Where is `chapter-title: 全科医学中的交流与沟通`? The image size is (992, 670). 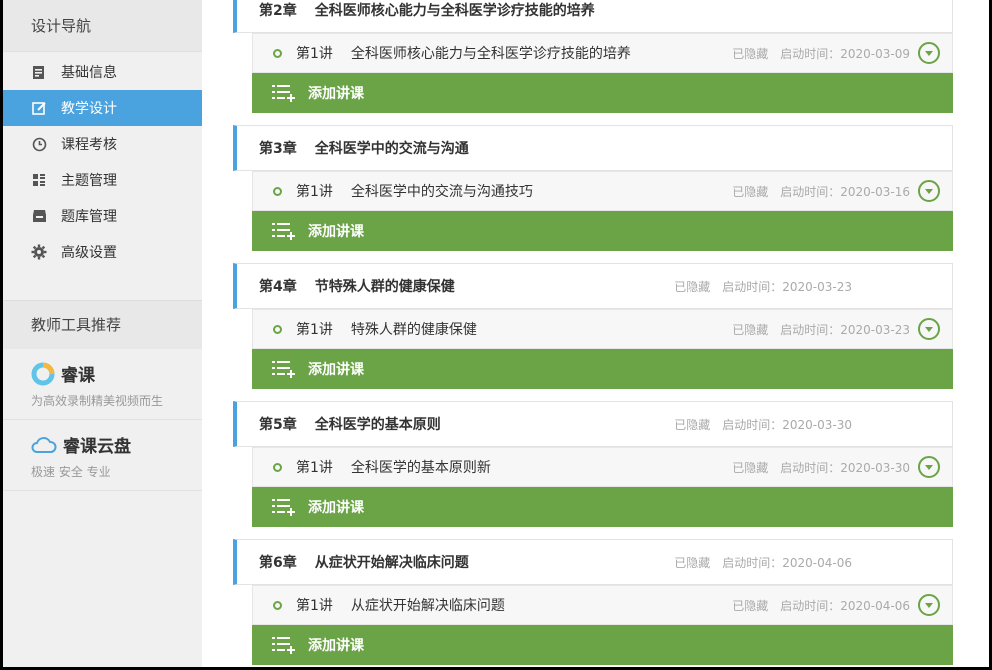
chapter-title: 全科医学中的交流与沟通 is located at coordinates (391, 149).